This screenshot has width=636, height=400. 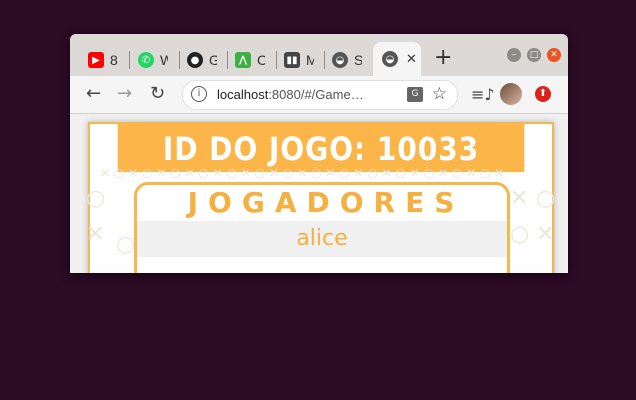 What do you see at coordinates (326, 202) in the screenshot?
I see `players-title: JOGADORES` at bounding box center [326, 202].